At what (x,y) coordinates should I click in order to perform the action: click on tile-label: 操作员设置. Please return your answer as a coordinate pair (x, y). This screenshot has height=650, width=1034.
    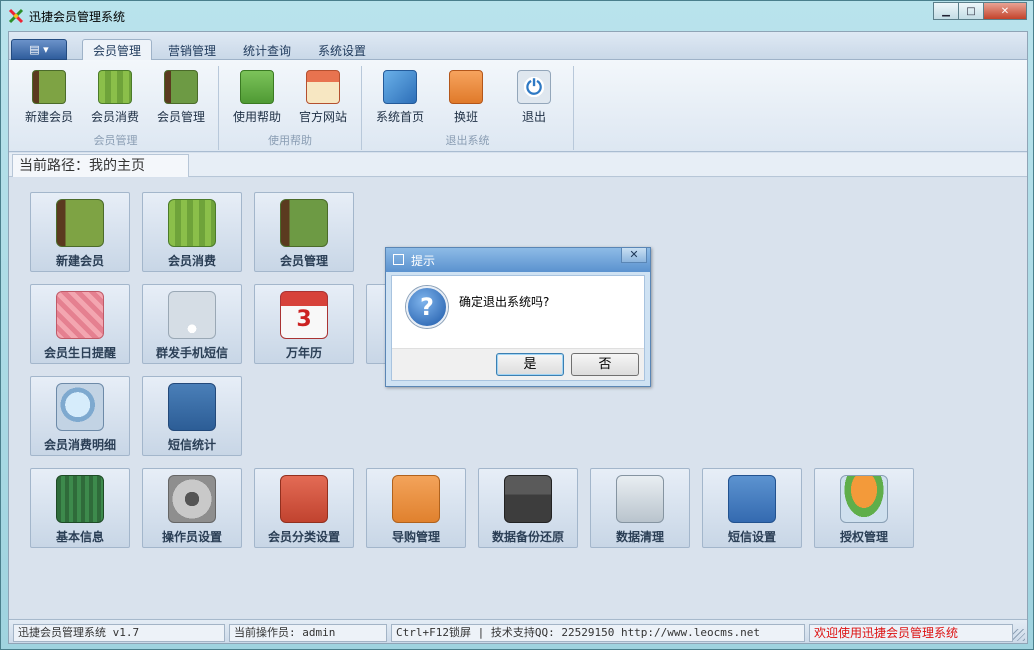
    Looking at the image, I should click on (191, 537).